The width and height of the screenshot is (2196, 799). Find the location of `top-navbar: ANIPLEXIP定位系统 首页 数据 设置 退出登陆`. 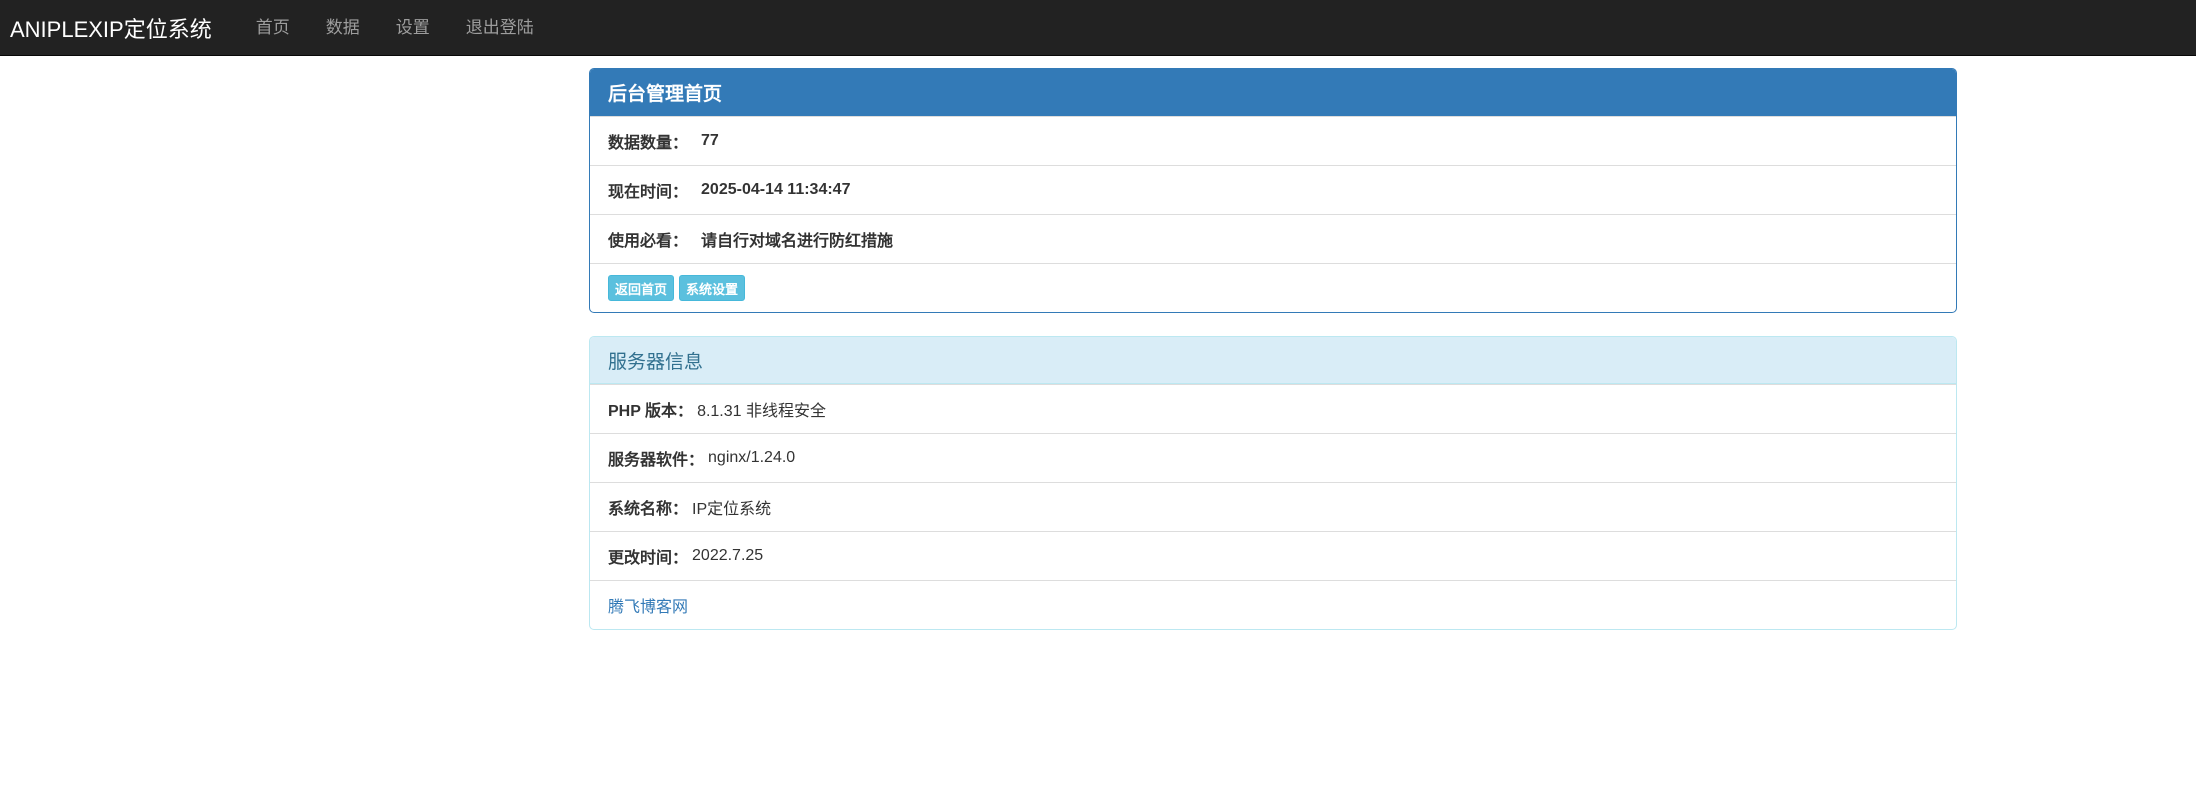

top-navbar: ANIPLEXIP定位系统 首页 数据 设置 退出登陆 is located at coordinates (1098, 28).